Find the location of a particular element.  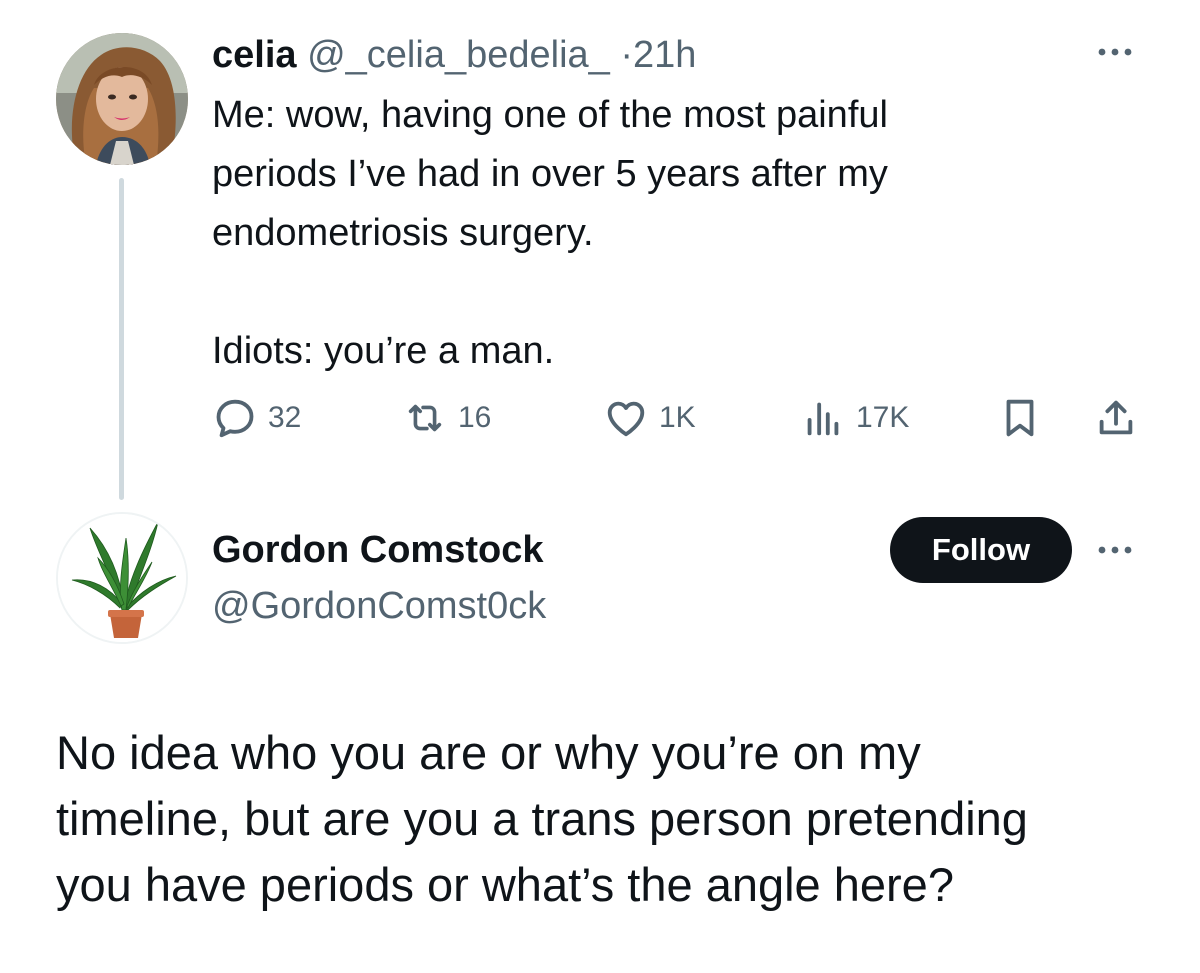

tweet1-timestamp: 21h is located at coordinates (664, 55).